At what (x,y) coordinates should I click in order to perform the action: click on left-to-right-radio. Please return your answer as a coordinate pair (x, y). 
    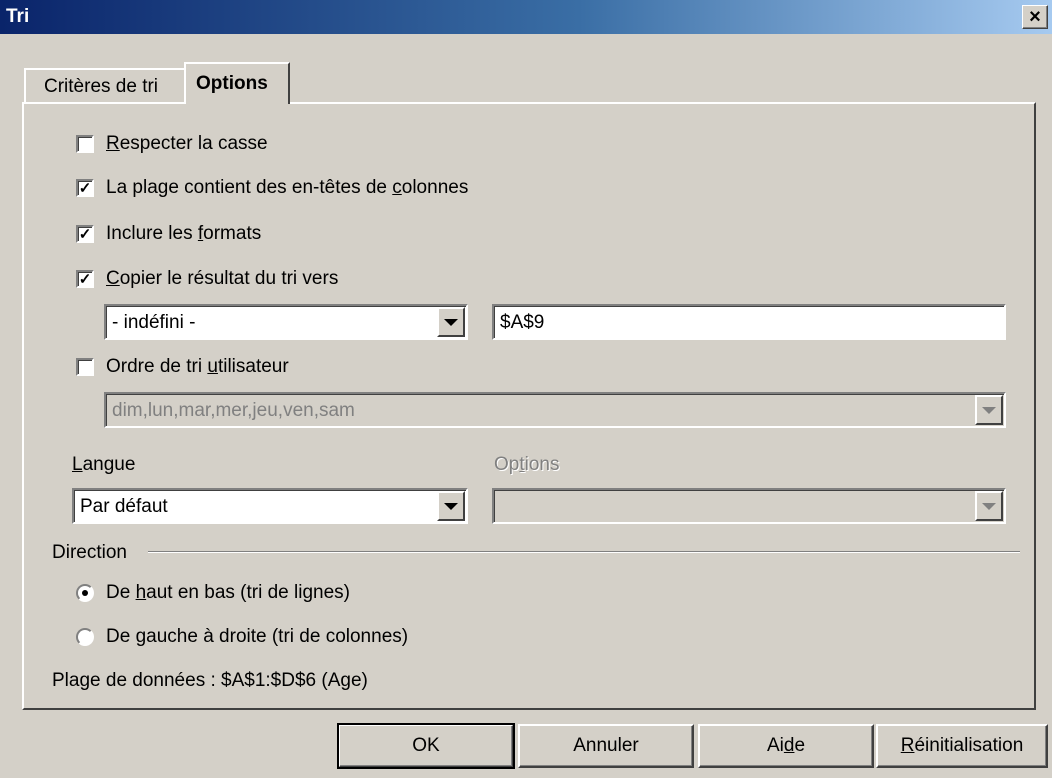
    Looking at the image, I should click on (85, 637).